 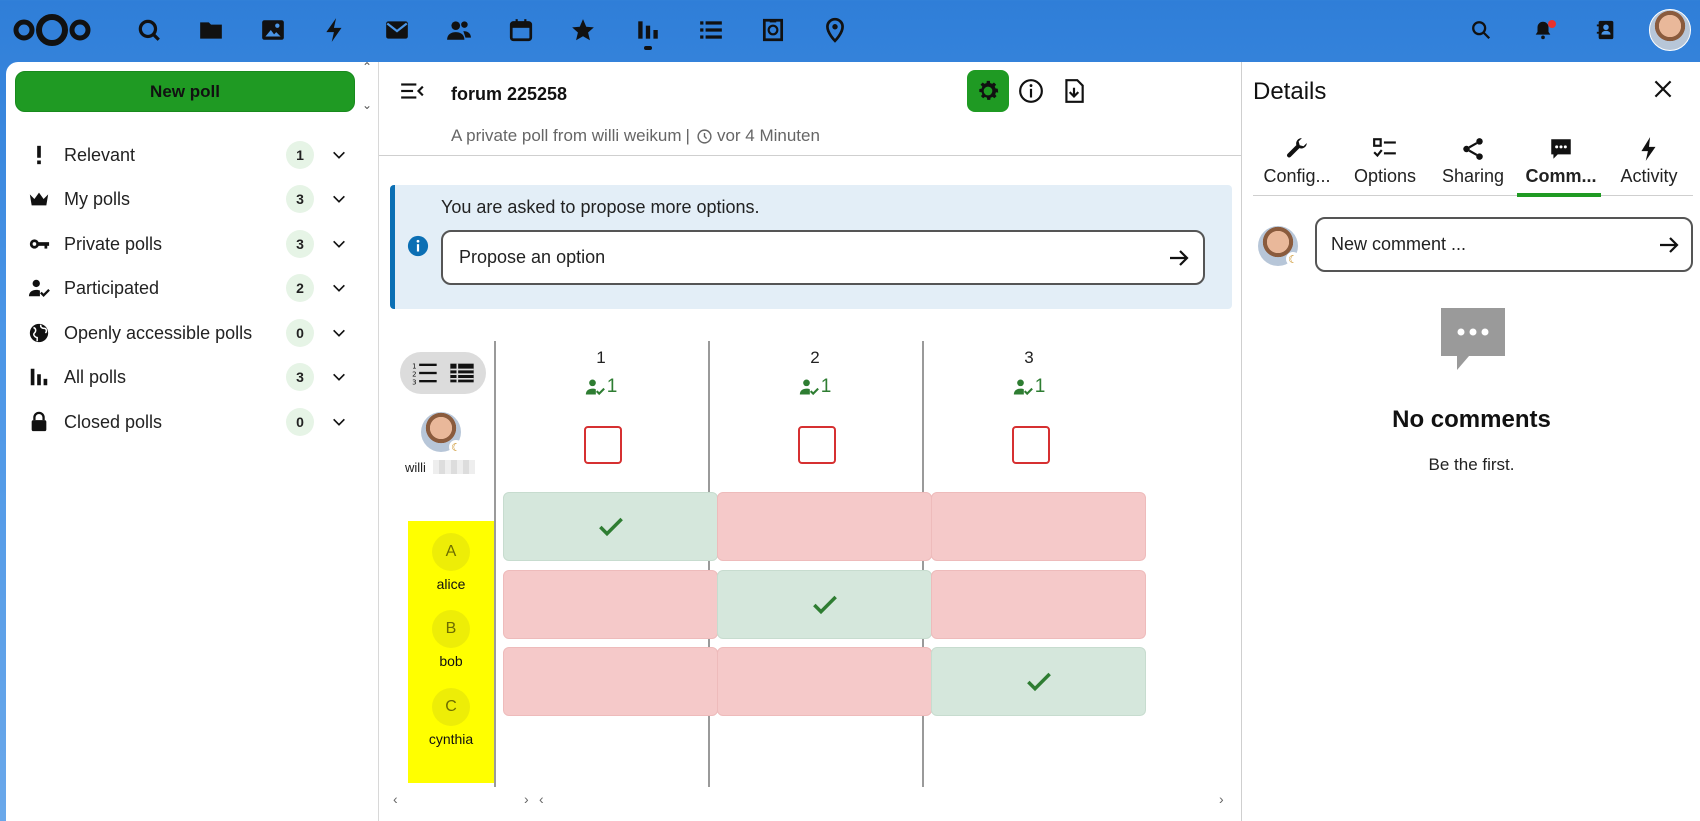 I want to click on nav-item-participated: Participated 2, so click(x=191, y=288).